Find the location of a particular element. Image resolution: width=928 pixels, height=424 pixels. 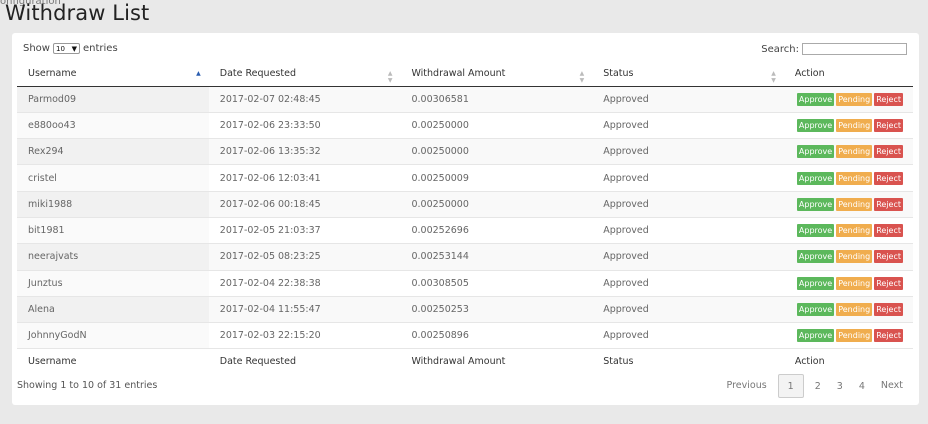

cell-date: 2017-02-06 12:03:41 is located at coordinates (304, 178).